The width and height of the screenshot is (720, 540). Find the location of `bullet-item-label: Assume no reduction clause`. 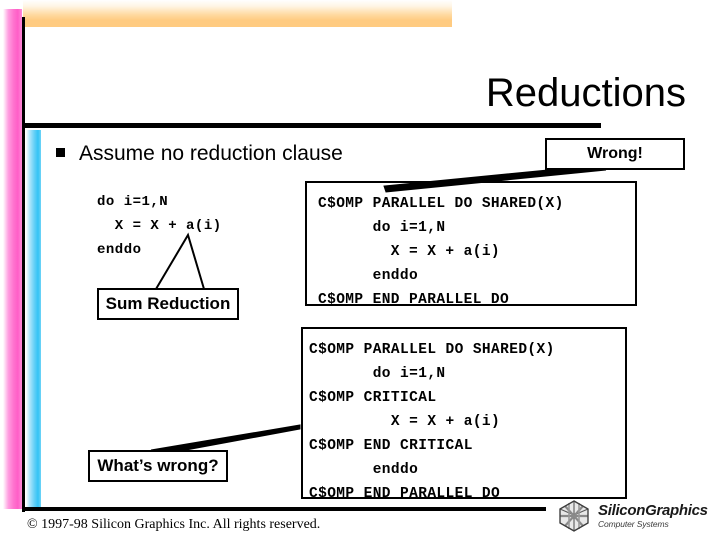

bullet-item-label: Assume no reduction clause is located at coordinates (211, 153).